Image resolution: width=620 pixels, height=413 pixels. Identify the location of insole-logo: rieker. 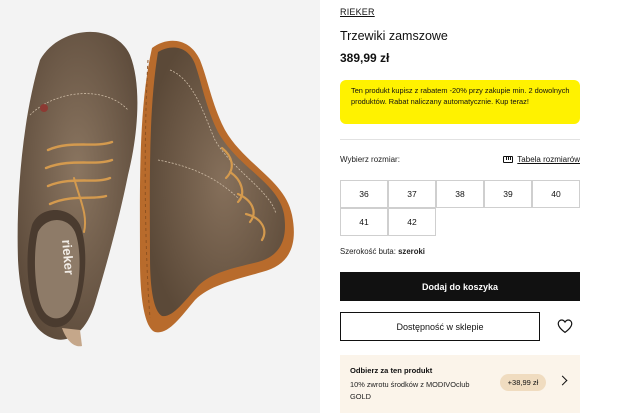
(68, 257).